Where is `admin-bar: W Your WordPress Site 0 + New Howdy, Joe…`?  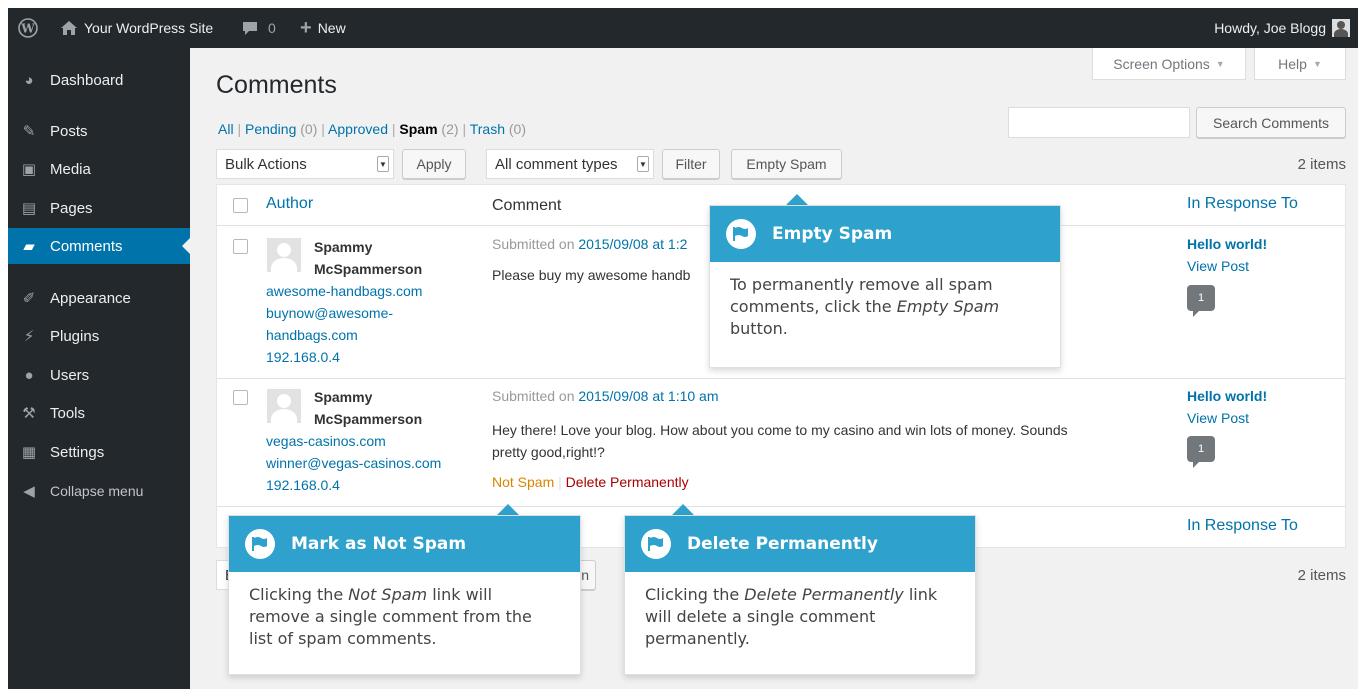 admin-bar: W Your WordPress Site 0 + New Howdy, Joe… is located at coordinates (683, 28).